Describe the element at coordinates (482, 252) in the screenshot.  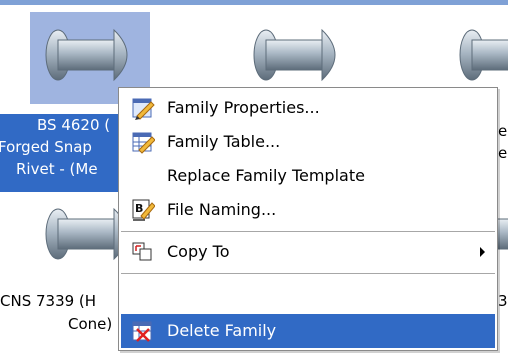
I see `submenu-arrow-icon` at that location.